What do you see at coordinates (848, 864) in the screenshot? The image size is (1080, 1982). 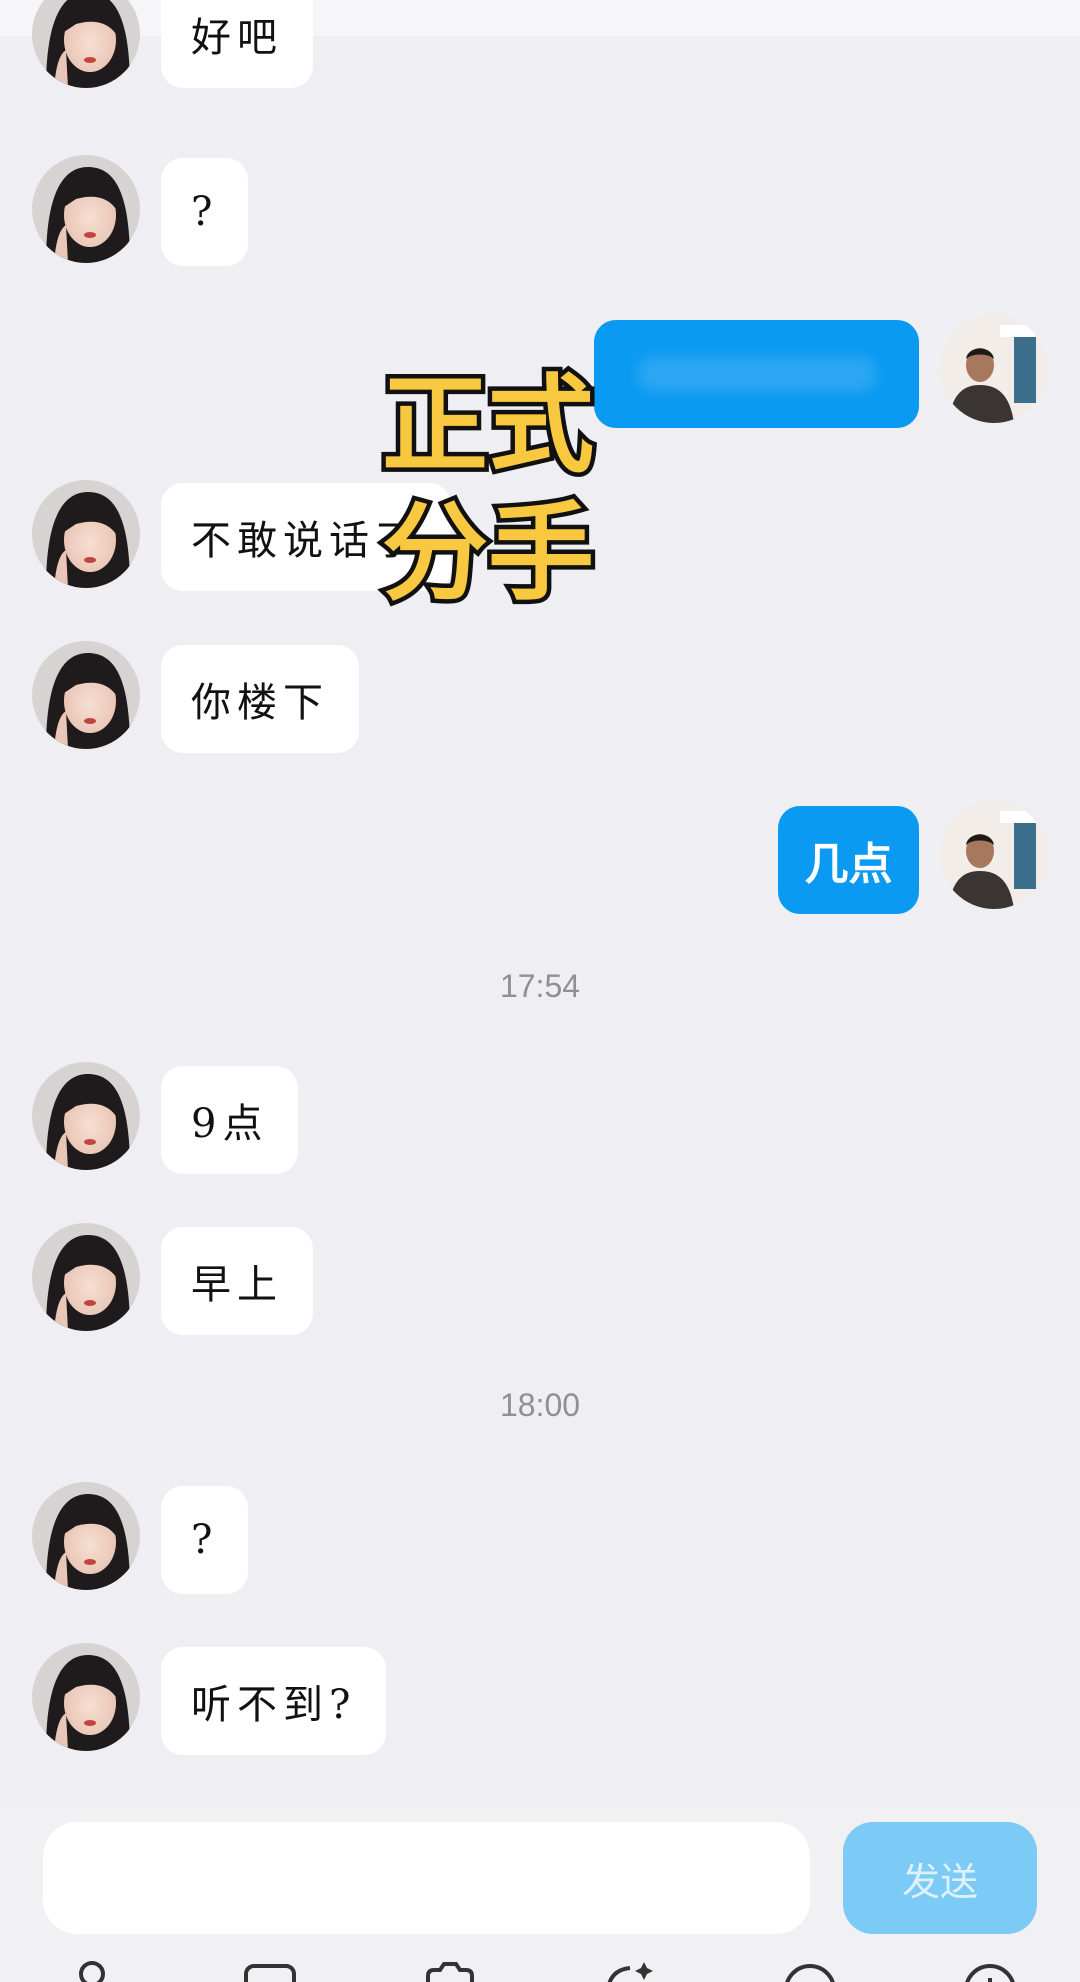 I see `message-text: 几点` at bounding box center [848, 864].